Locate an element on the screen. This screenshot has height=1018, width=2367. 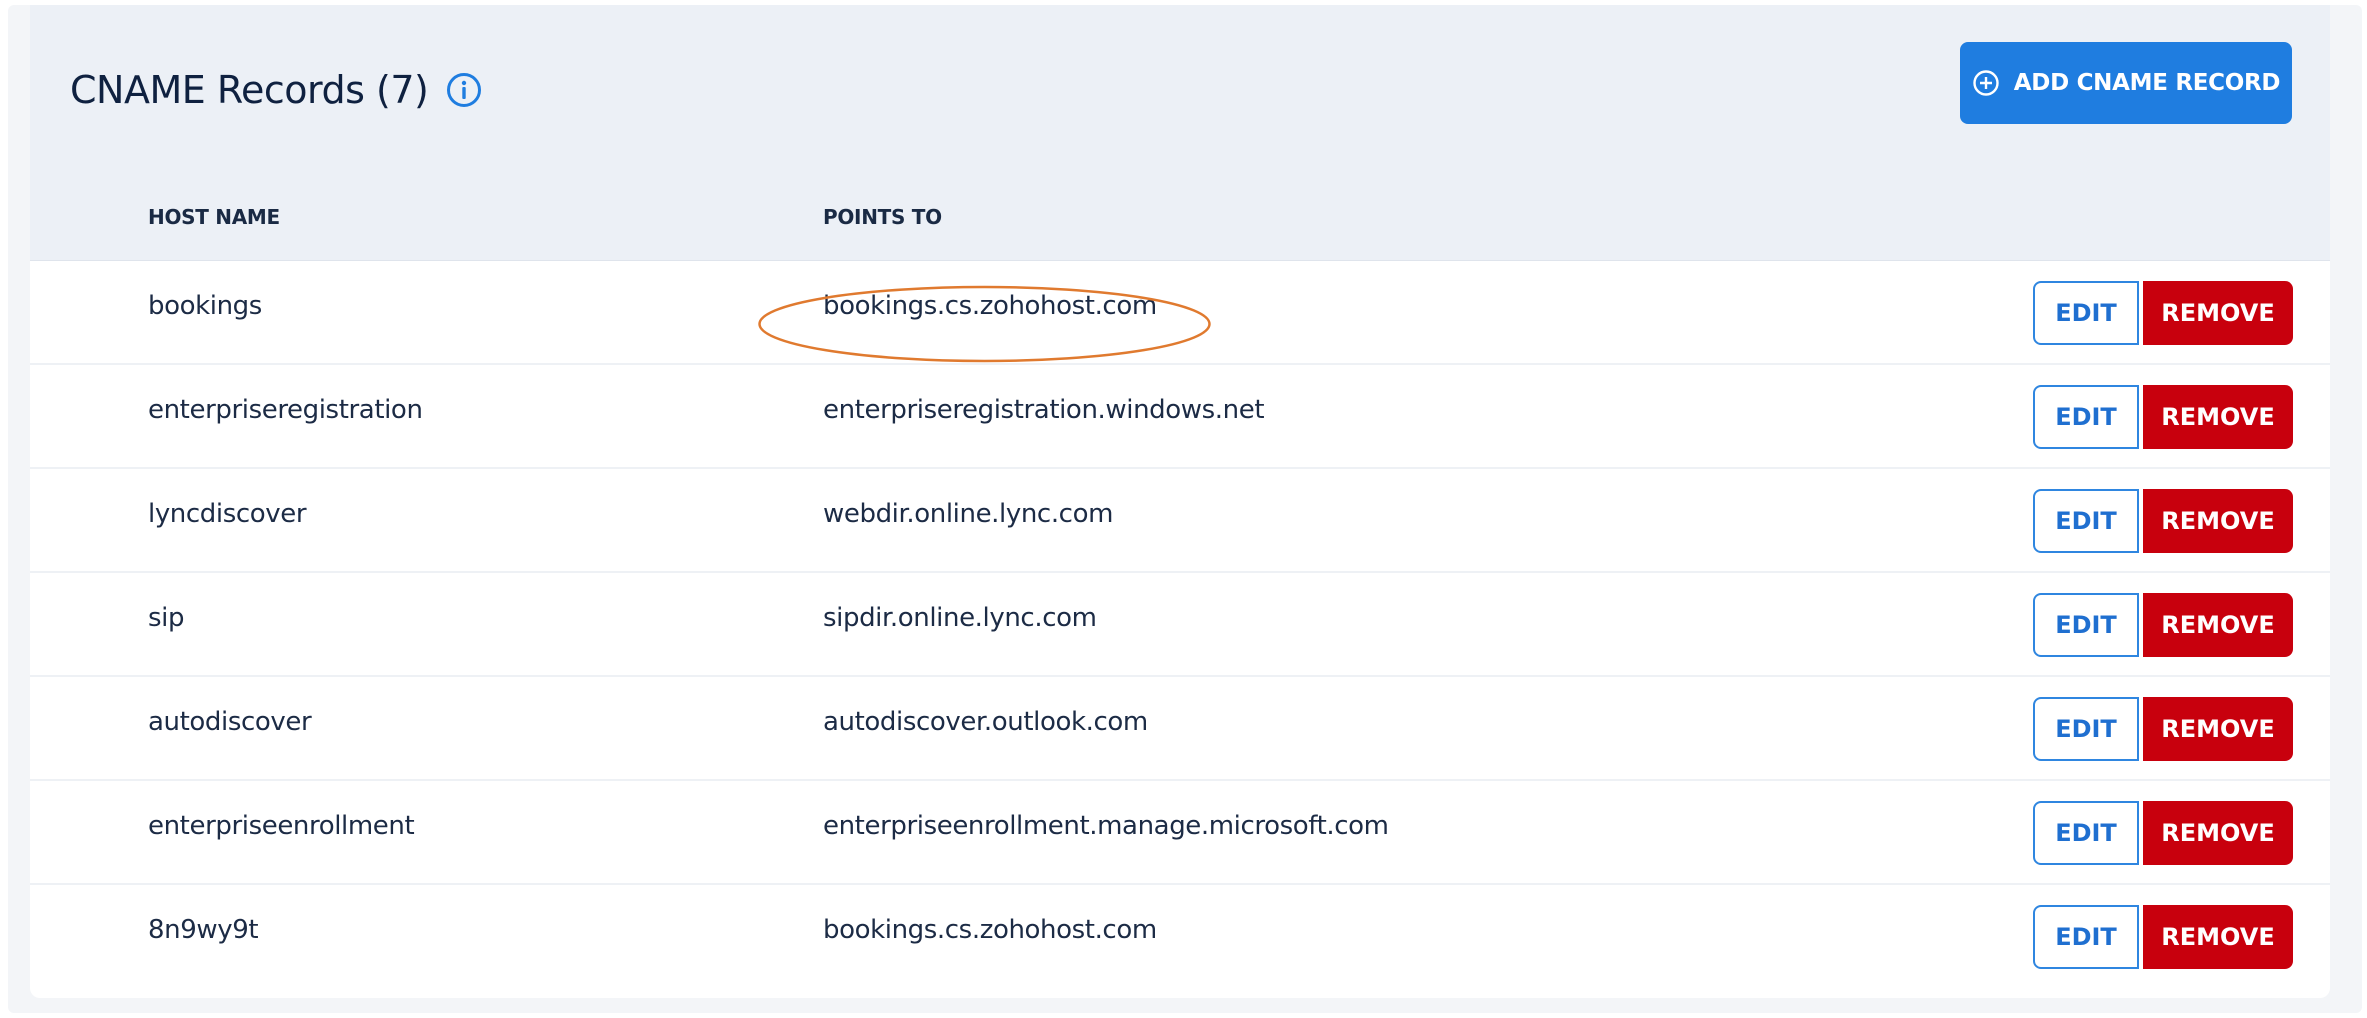
add-cname-record-label: ADD CNAME RECORD is located at coordinates (2147, 83).